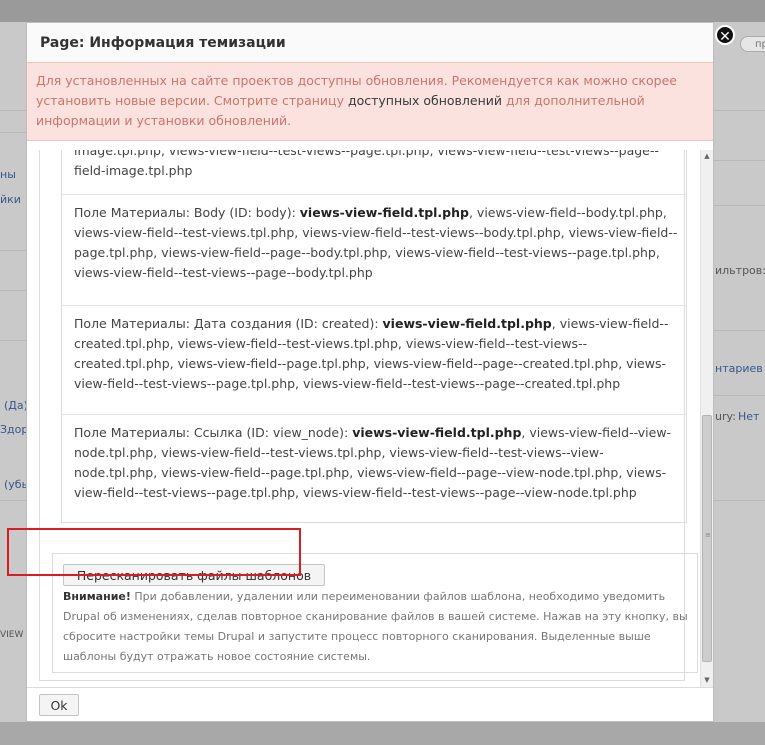 The image size is (765, 745). I want to click on dialog-title: Page: Информация темизации, so click(163, 43).